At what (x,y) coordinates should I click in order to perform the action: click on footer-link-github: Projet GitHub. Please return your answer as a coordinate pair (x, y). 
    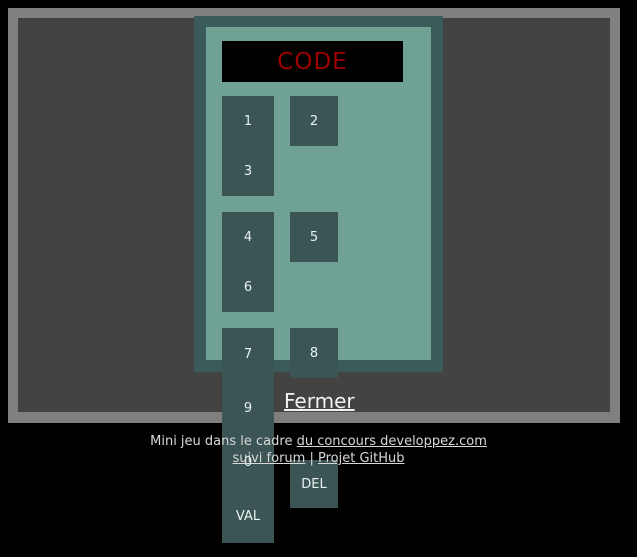
    Looking at the image, I should click on (361, 458).